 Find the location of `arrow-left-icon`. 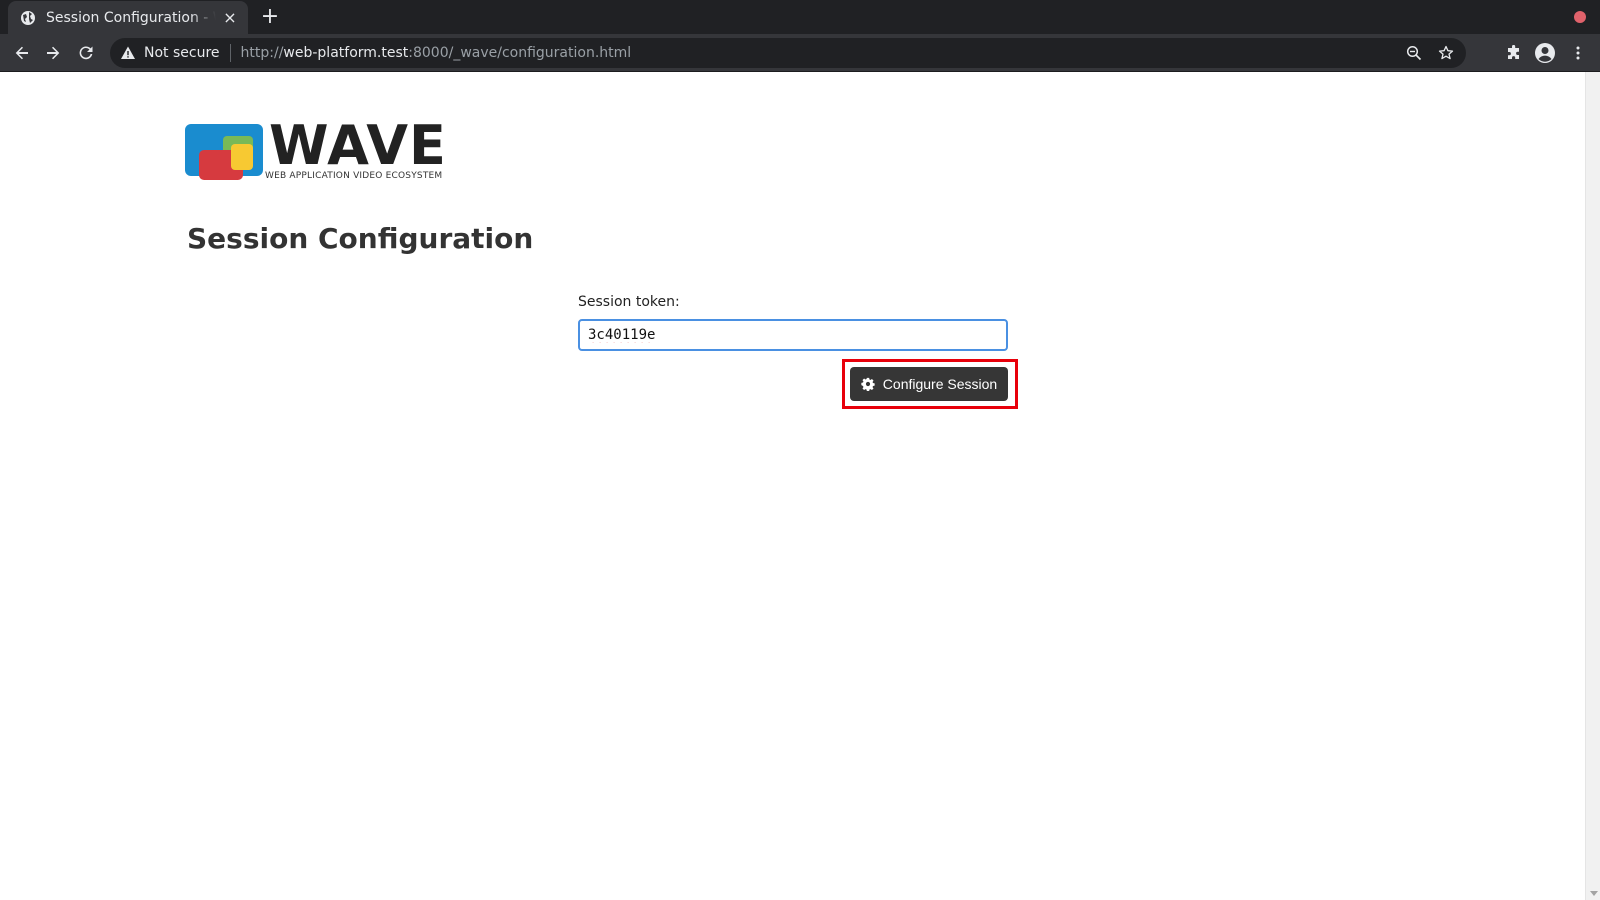

arrow-left-icon is located at coordinates (21, 53).